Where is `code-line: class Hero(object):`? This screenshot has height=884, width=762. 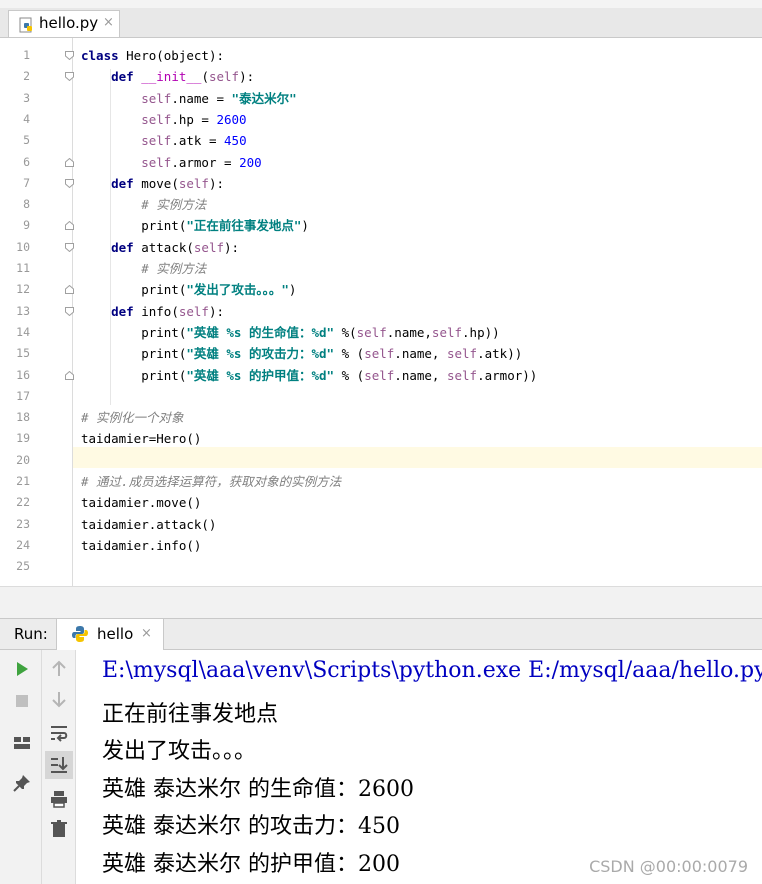
code-line: class Hero(object): is located at coordinates (152, 55).